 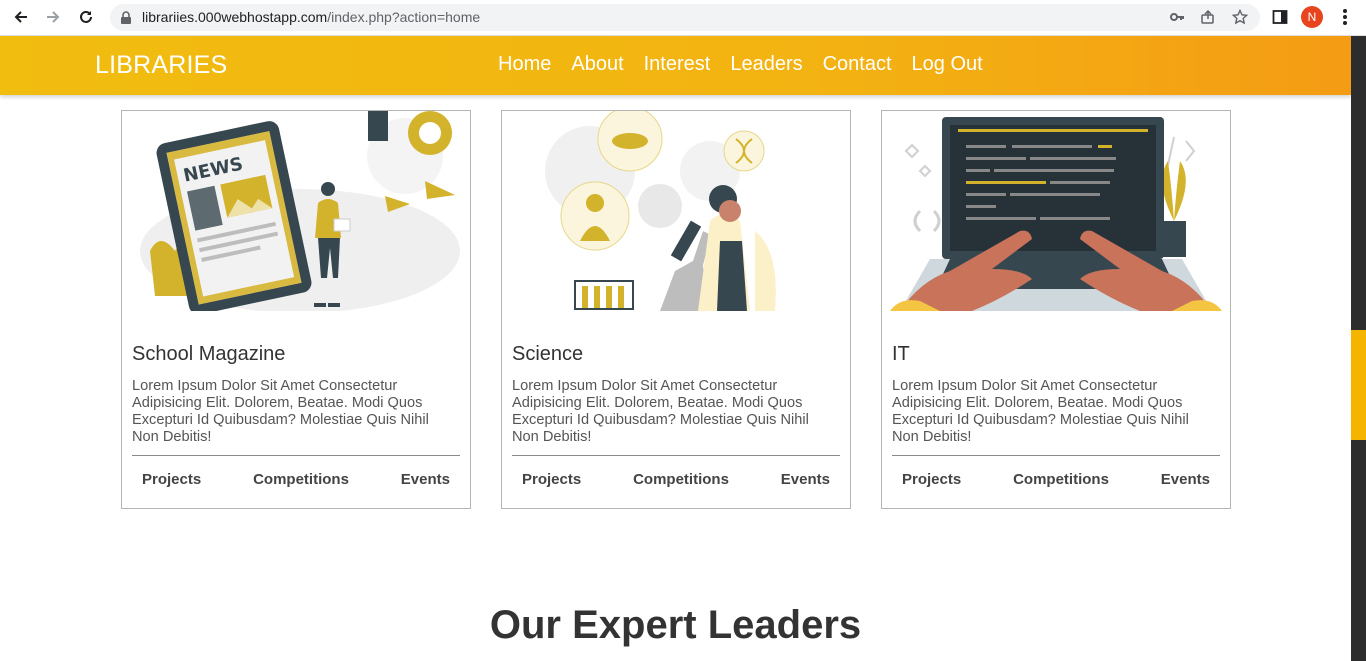 I want to click on site-logo: LIBRARIES, so click(x=161, y=65).